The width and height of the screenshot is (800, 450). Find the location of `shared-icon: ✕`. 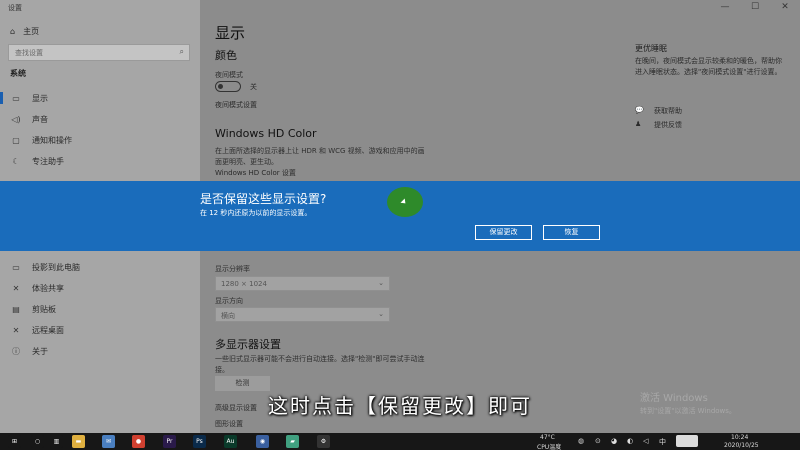

shared-icon: ✕ is located at coordinates (16, 288).